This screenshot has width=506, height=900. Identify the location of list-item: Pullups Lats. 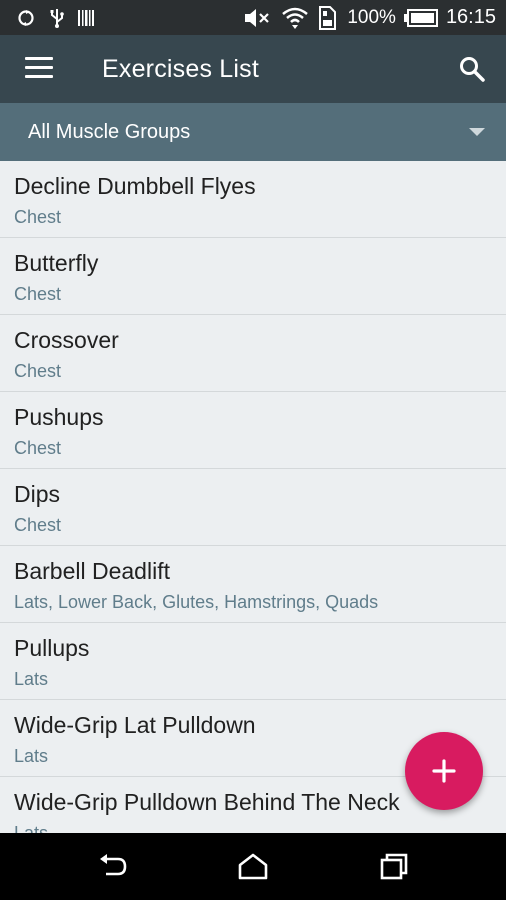
(253, 661).